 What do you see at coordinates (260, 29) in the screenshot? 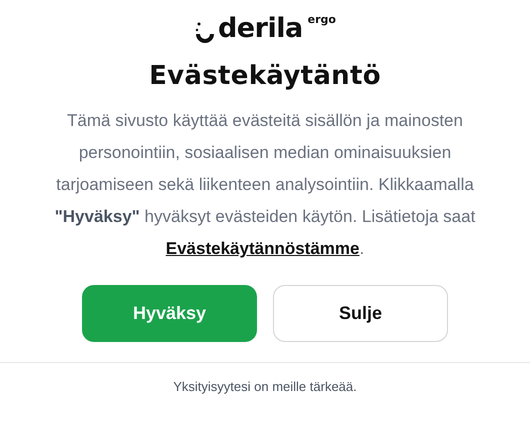
I see `logo-wordmark: derila` at bounding box center [260, 29].